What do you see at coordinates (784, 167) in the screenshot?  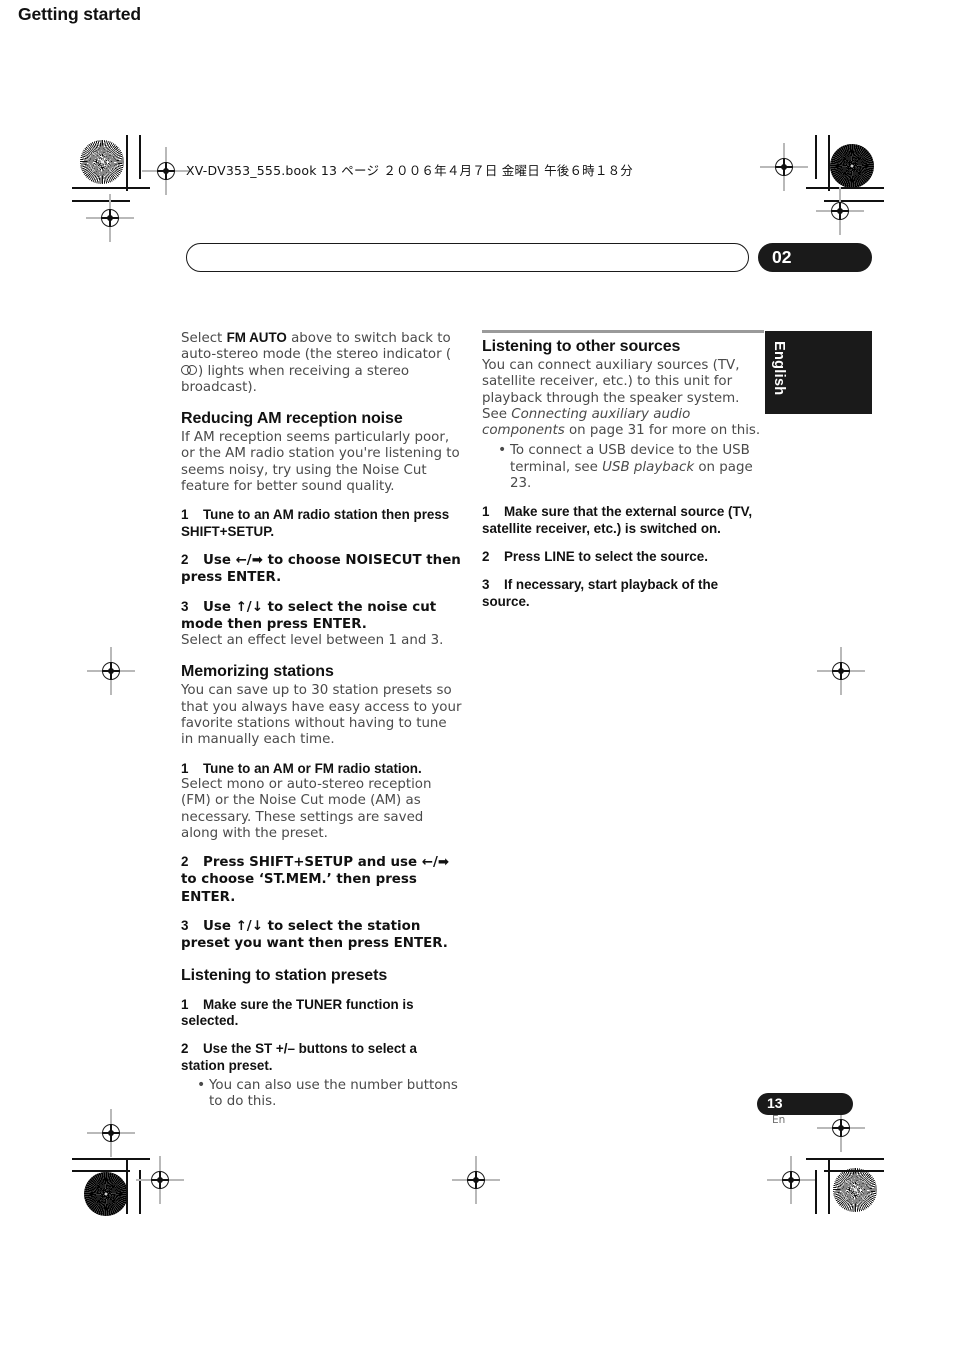 I see `registration-mark-top-right` at bounding box center [784, 167].